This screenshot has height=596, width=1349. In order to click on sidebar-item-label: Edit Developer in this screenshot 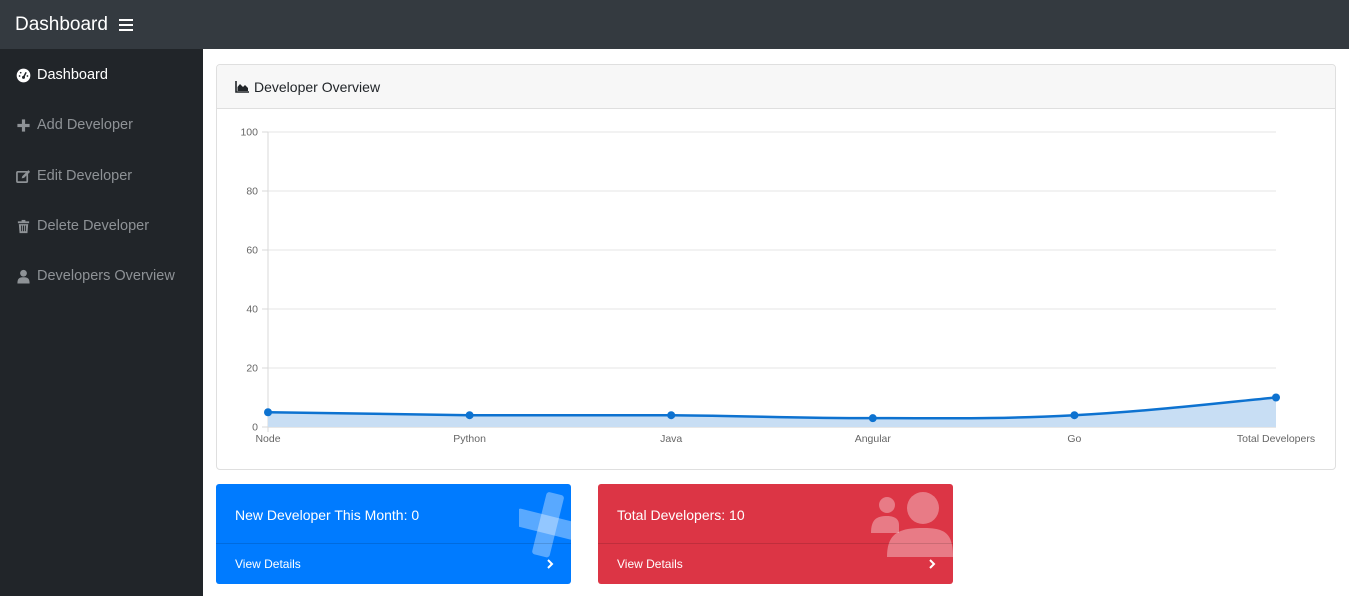, I will do `click(85, 176)`.